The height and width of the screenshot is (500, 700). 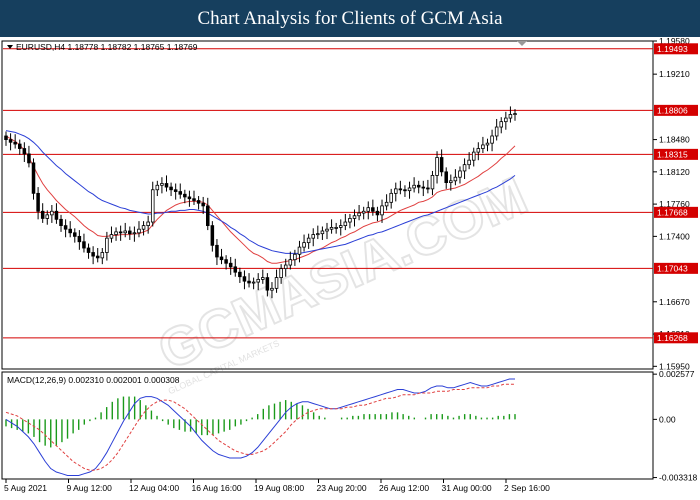 I want to click on macd-axis: 0.002577 0.00 -0.003318, so click(x=675, y=426).